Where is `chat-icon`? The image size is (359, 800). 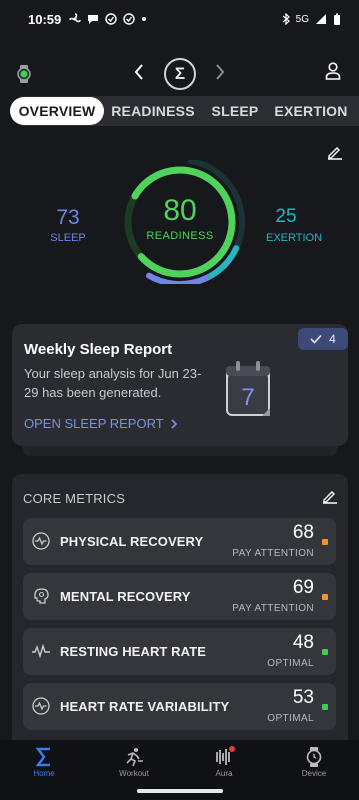 chat-icon is located at coordinates (93, 19).